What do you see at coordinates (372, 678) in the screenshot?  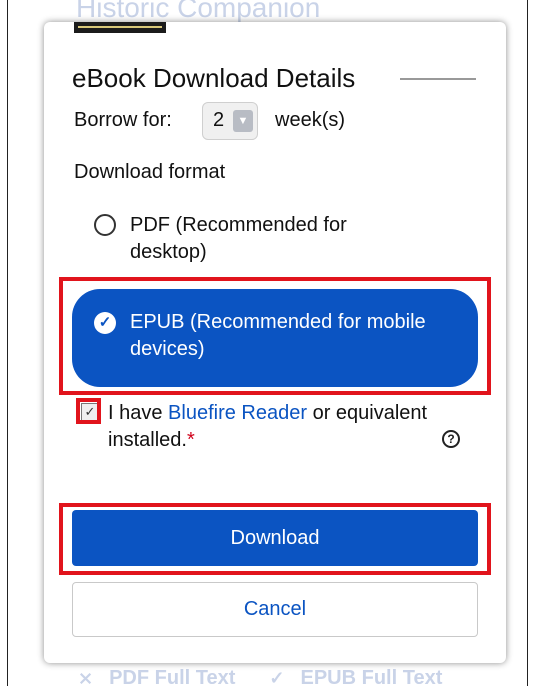 I see `epub-full-text-link: EPUB Full Text` at bounding box center [372, 678].